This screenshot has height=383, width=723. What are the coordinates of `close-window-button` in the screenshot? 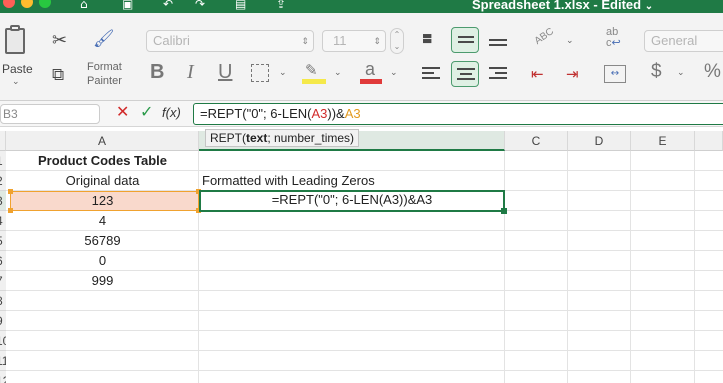 It's located at (9, 4).